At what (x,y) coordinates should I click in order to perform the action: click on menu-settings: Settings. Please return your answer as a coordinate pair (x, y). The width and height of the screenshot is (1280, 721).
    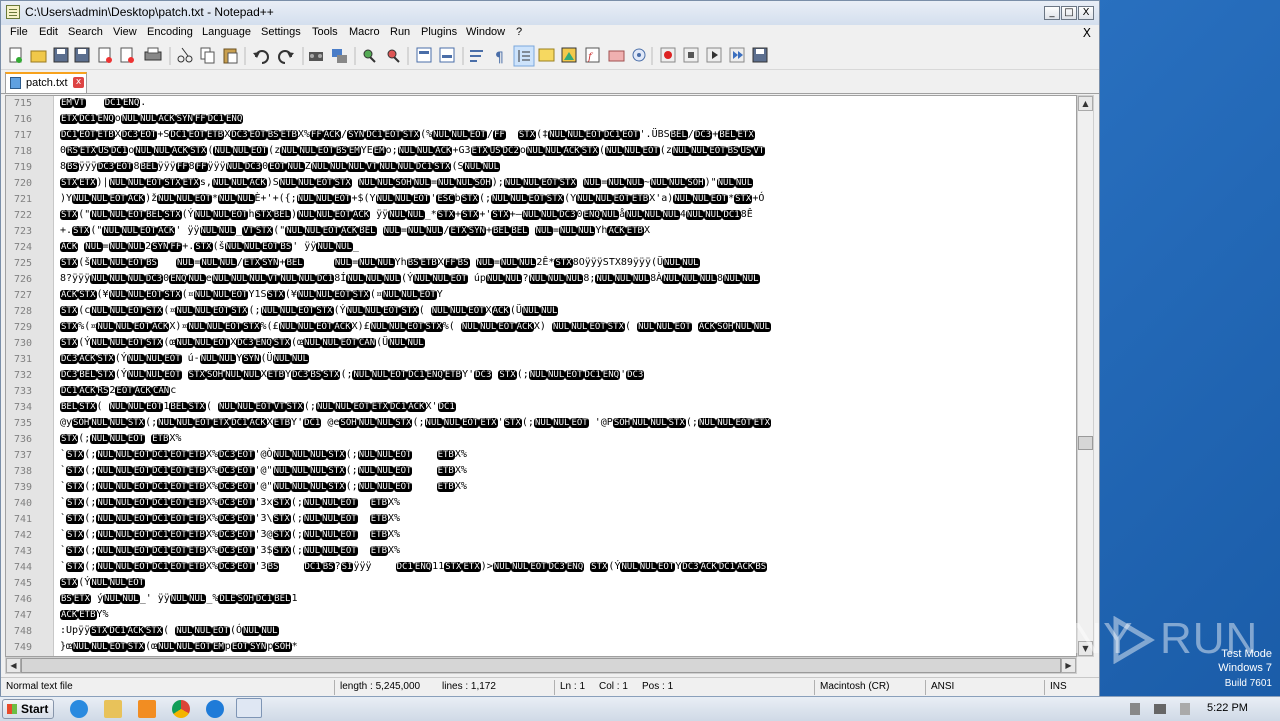
    Looking at the image, I should click on (281, 32).